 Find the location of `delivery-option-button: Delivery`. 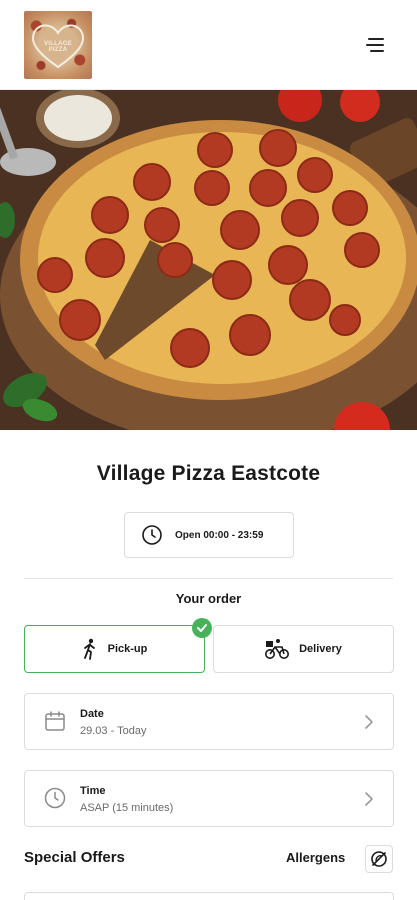

delivery-option-button: Delivery is located at coordinates (303, 649).